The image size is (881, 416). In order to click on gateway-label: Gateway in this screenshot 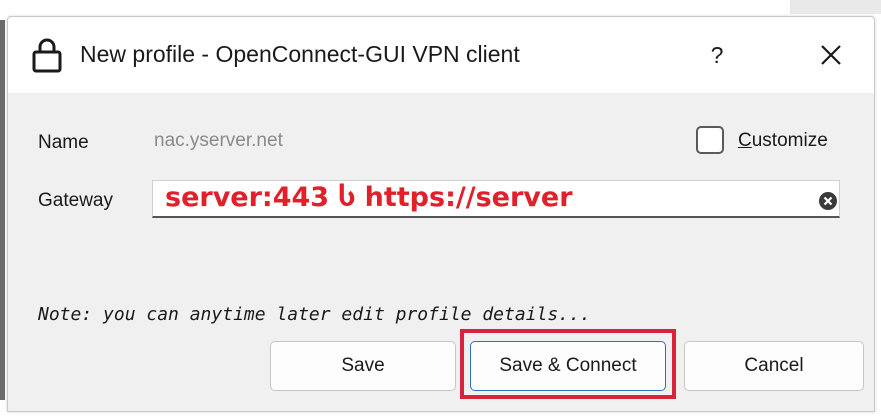, I will do `click(75, 200)`.